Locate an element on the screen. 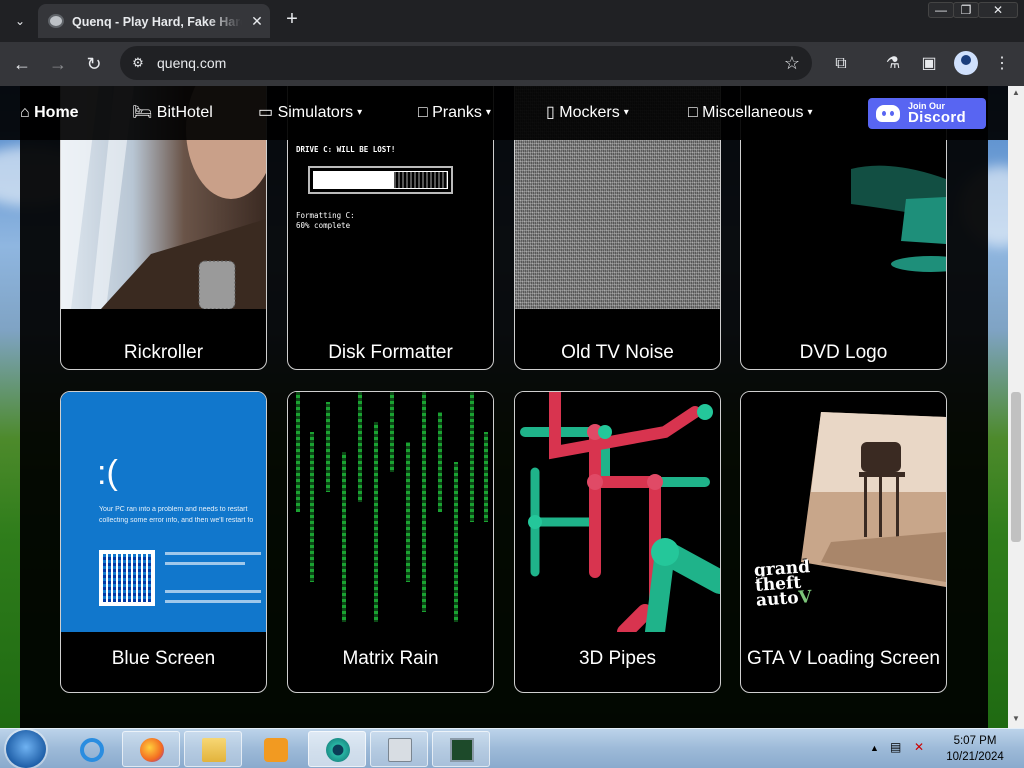 This screenshot has width=1024, height=768. disk-progress-frame is located at coordinates (380, 180).